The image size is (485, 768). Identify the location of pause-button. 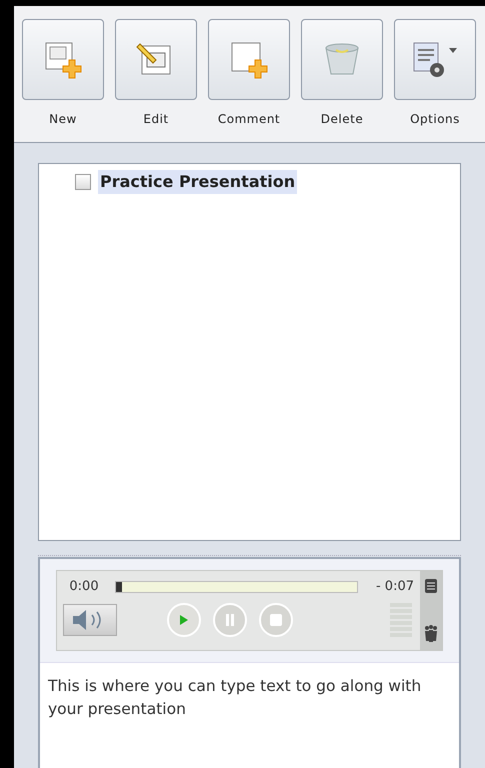
(230, 619).